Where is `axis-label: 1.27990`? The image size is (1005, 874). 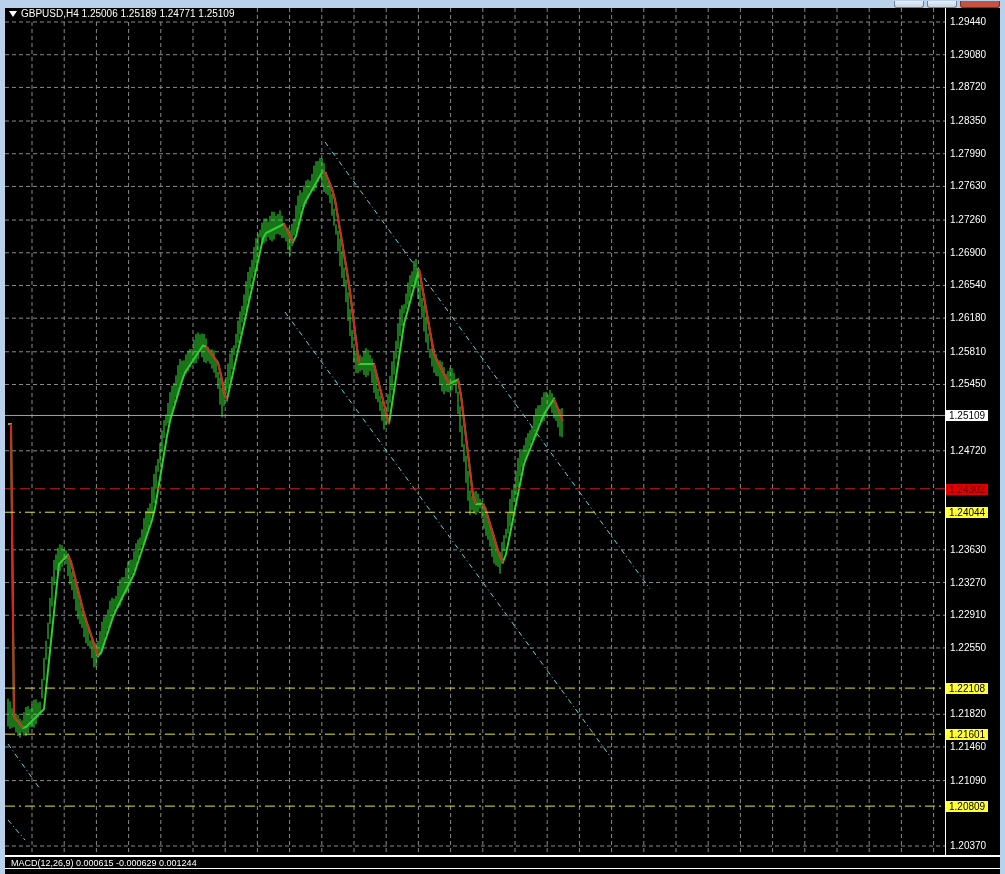
axis-label: 1.27990 is located at coordinates (968, 153).